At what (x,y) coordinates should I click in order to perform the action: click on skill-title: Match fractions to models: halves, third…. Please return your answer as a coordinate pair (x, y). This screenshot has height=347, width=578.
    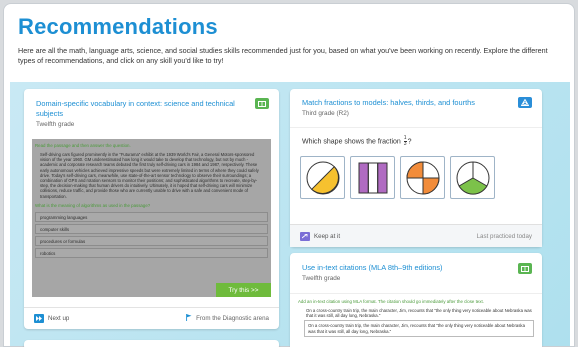
    Looking at the image, I should click on (417, 103).